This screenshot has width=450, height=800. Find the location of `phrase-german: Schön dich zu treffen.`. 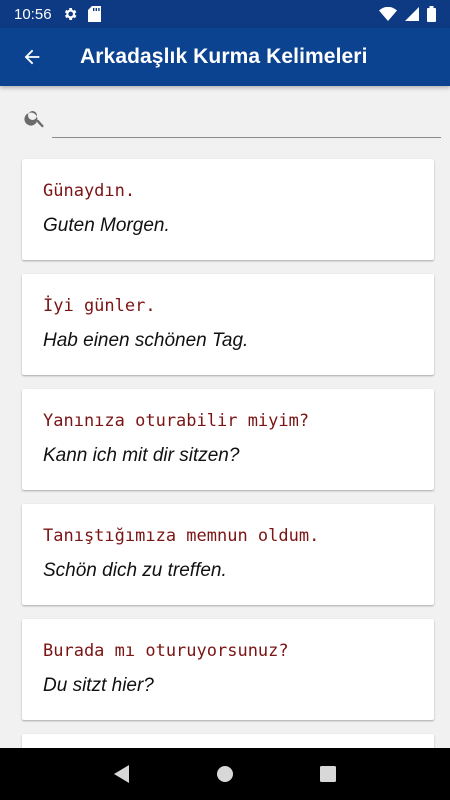

phrase-german: Schön dich zu treffen. is located at coordinates (135, 570).